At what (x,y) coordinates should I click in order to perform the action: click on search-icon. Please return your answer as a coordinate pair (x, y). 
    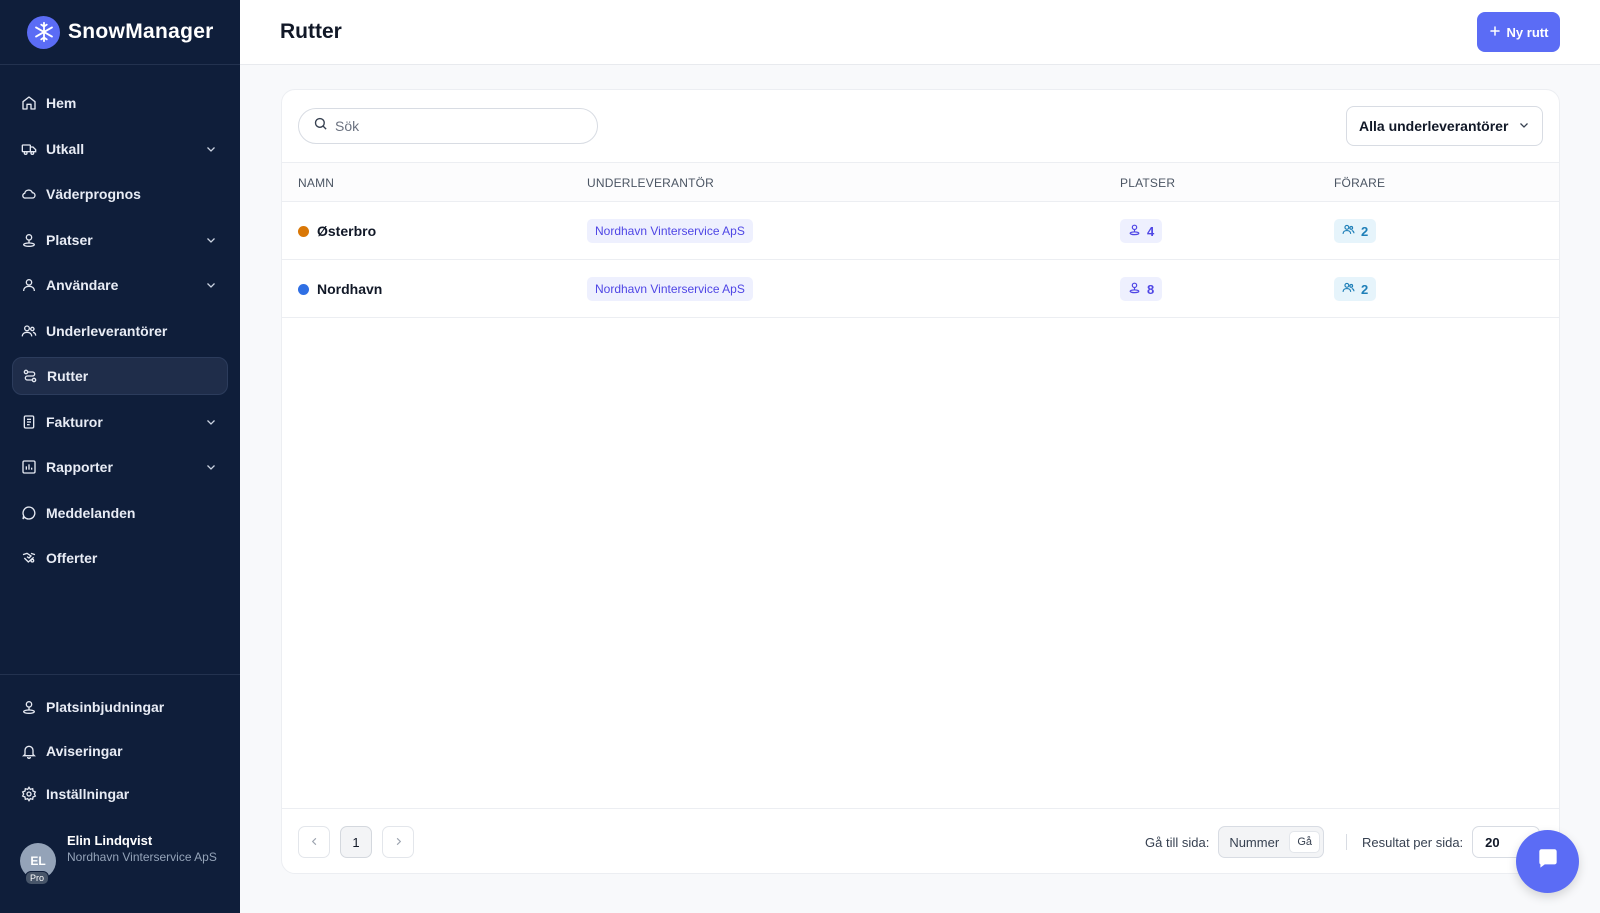
    Looking at the image, I should click on (320, 126).